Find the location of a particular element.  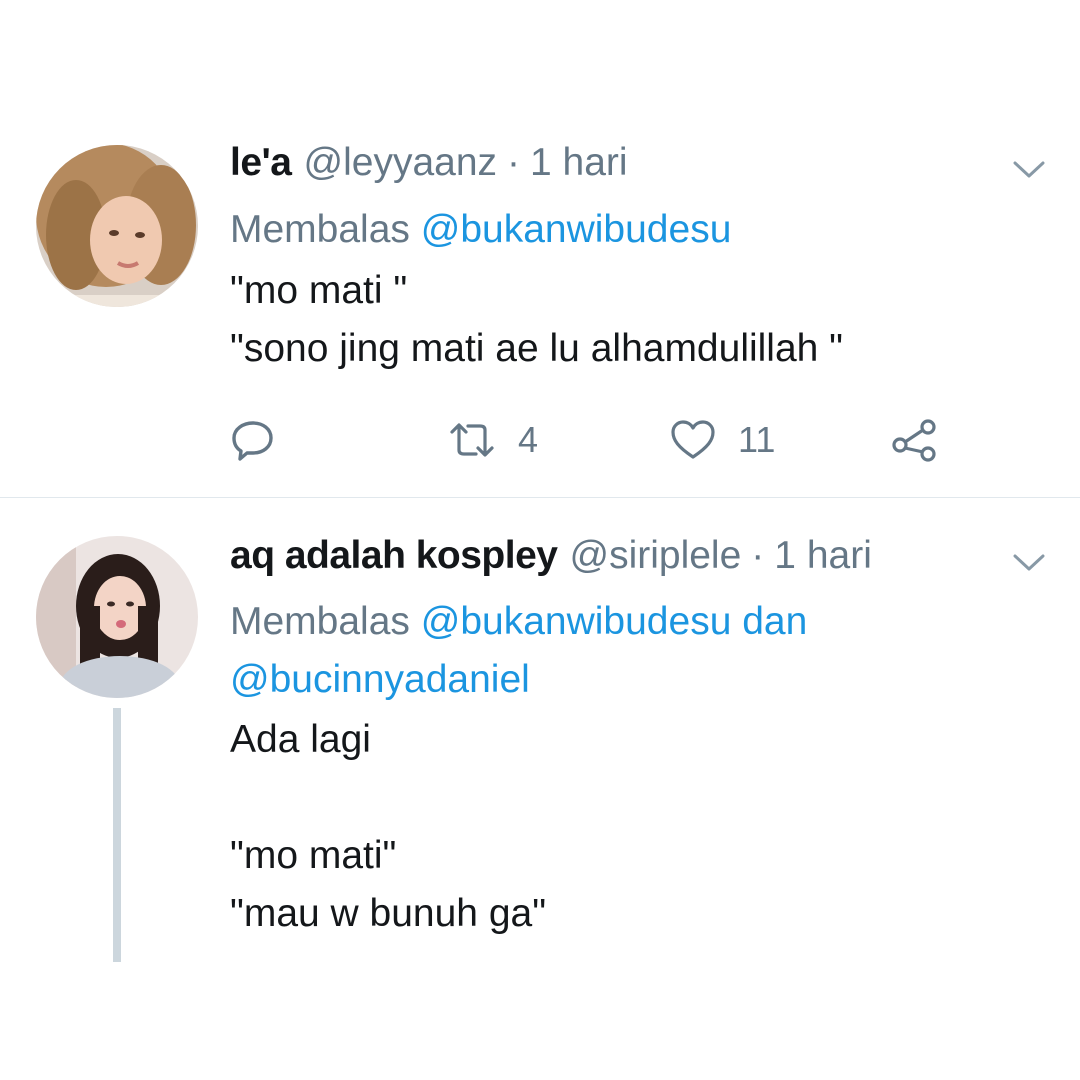

retweet-icon is located at coordinates (472, 440).